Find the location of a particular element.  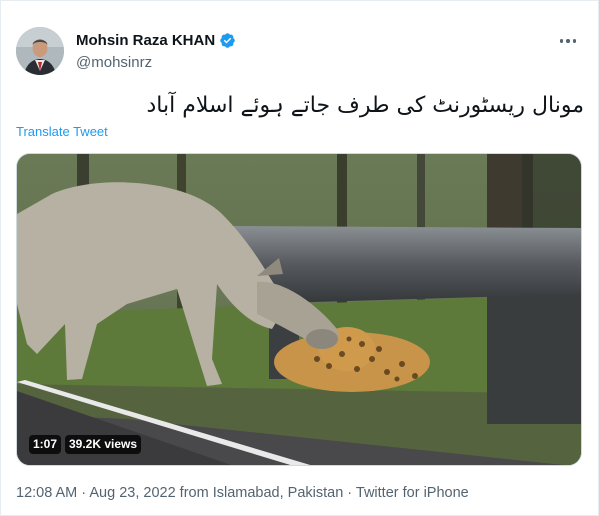

avatar is located at coordinates (40, 51).